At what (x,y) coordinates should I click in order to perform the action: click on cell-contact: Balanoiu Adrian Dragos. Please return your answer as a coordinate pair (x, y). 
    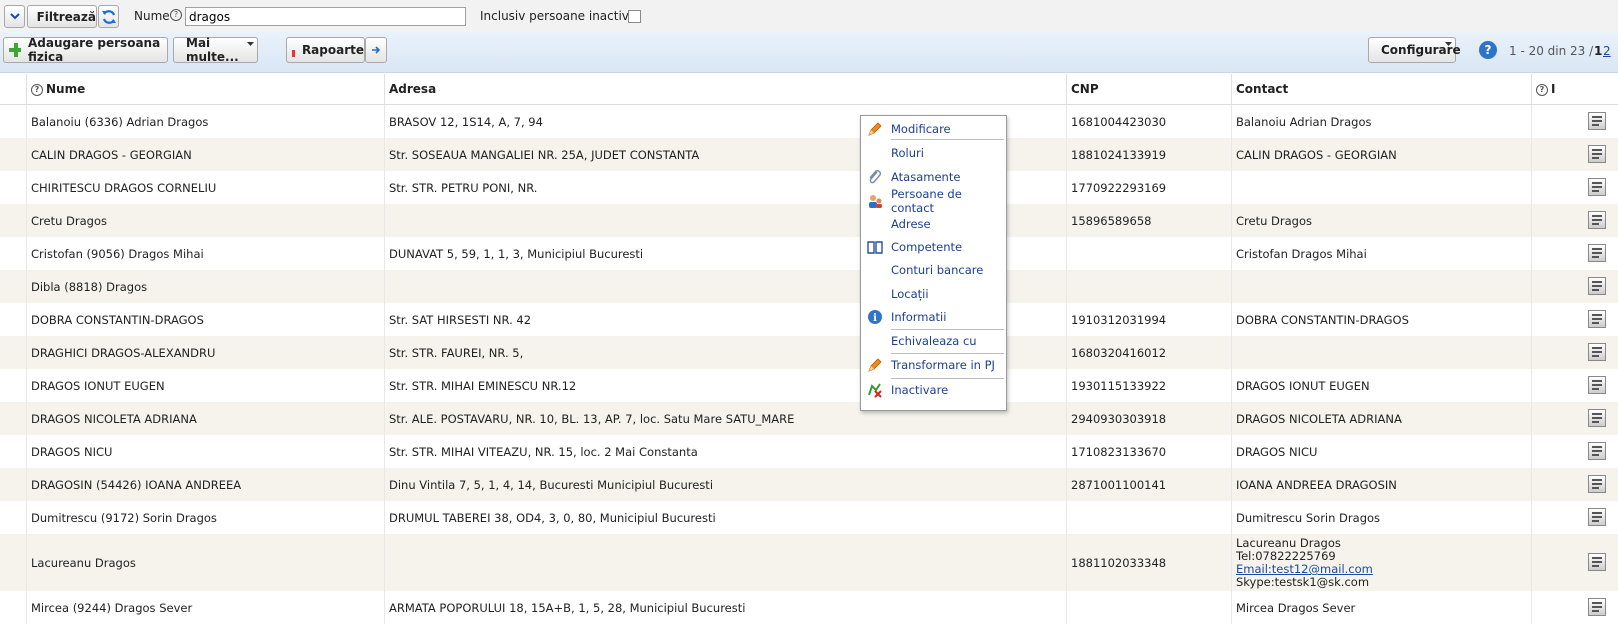
    Looking at the image, I should click on (1381, 121).